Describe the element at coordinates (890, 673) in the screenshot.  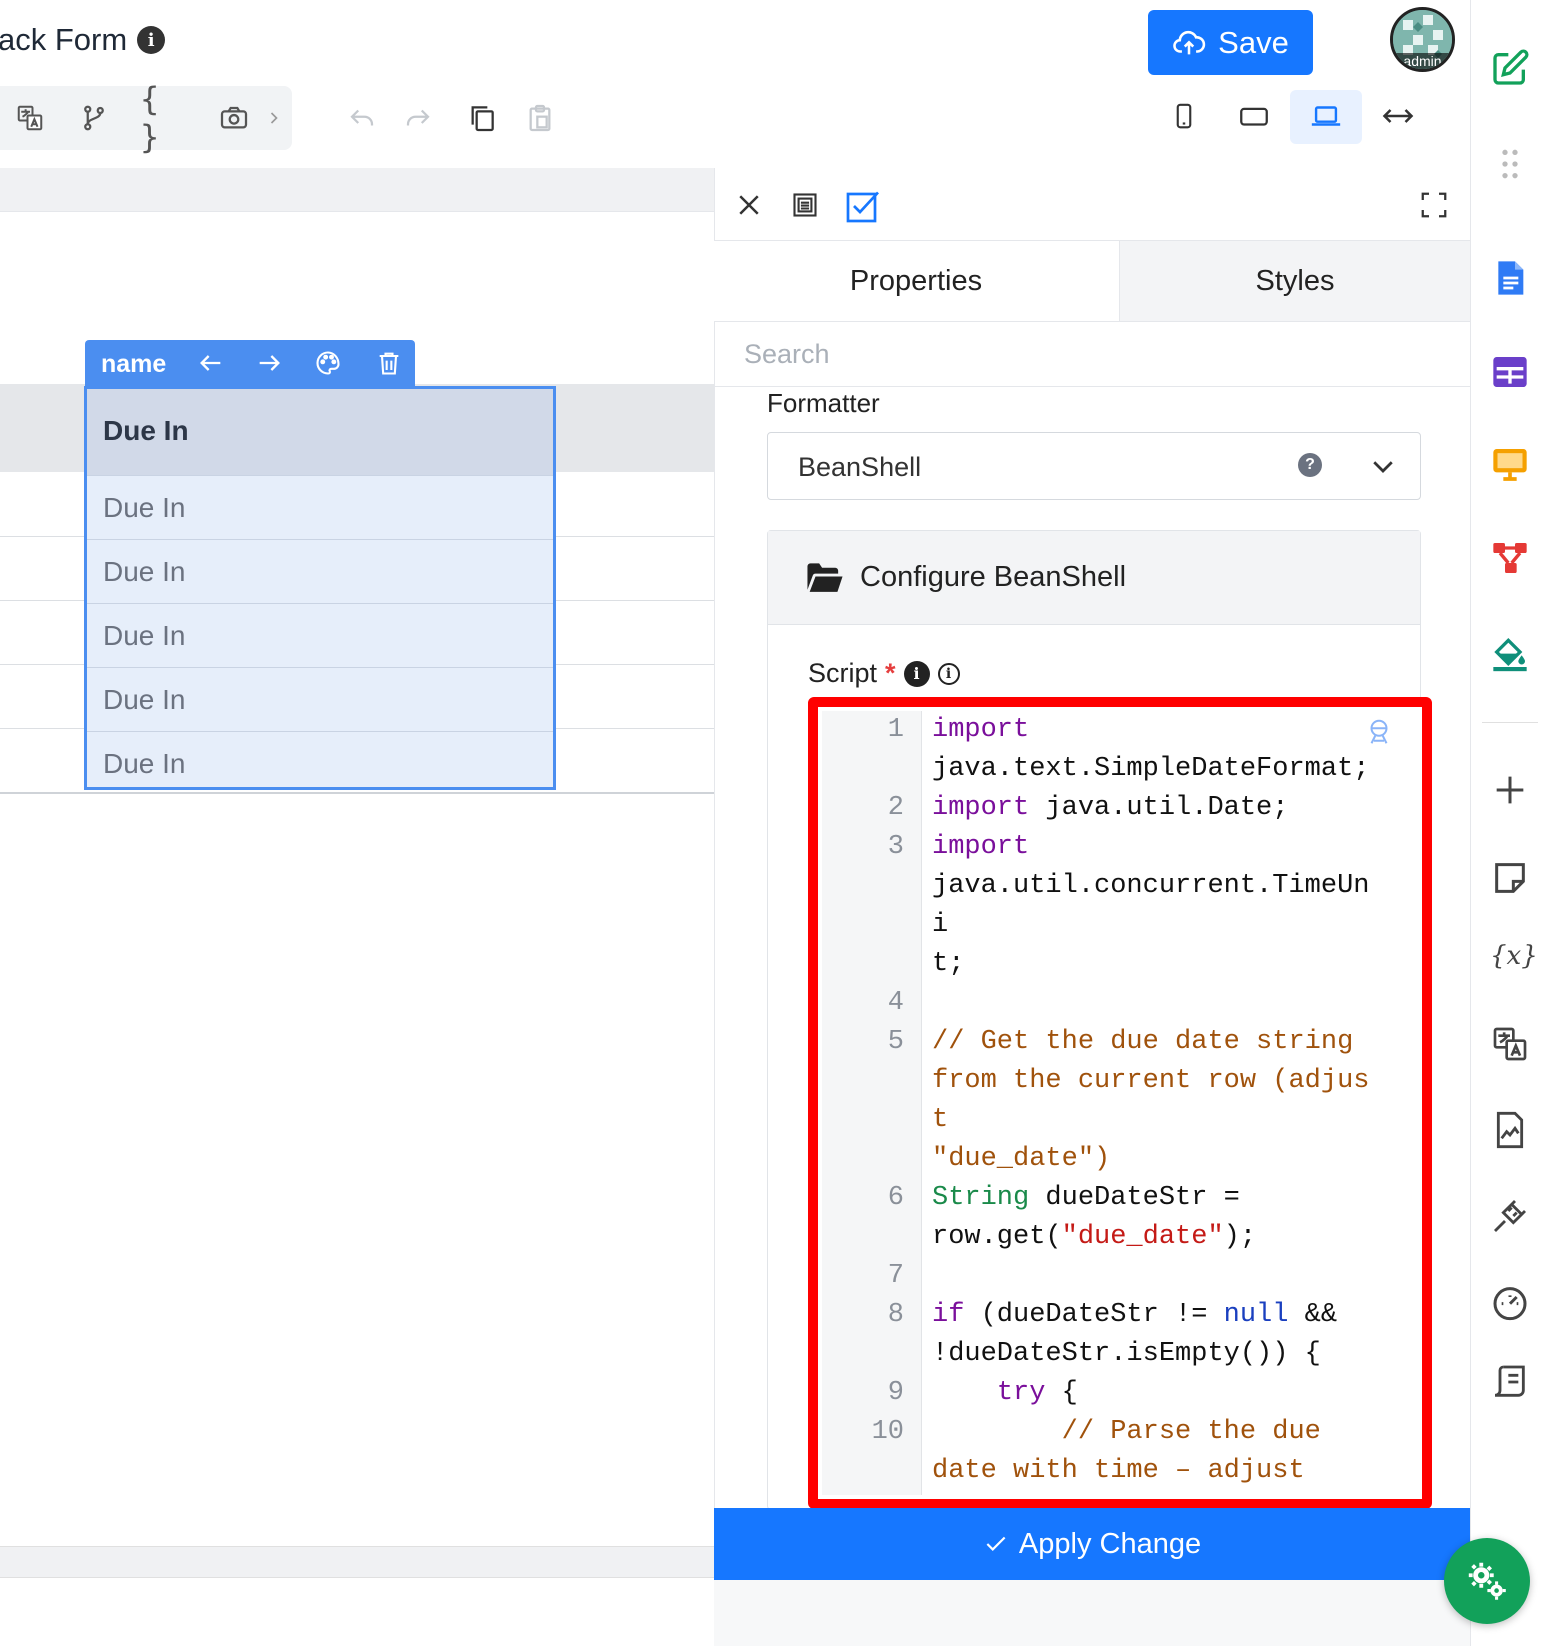
I see `required-marker: *` at that location.